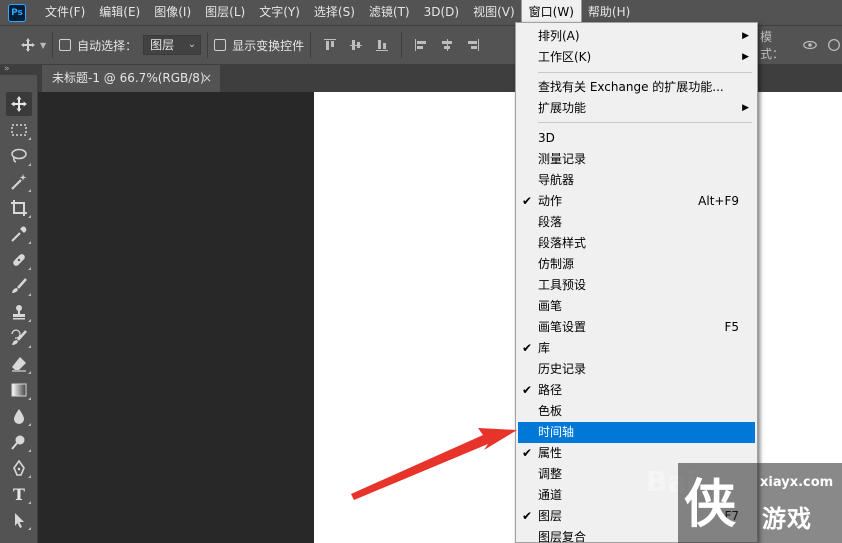 This screenshot has width=842, height=543. I want to click on menu-item-paths: ✔ 路径, so click(636, 390).